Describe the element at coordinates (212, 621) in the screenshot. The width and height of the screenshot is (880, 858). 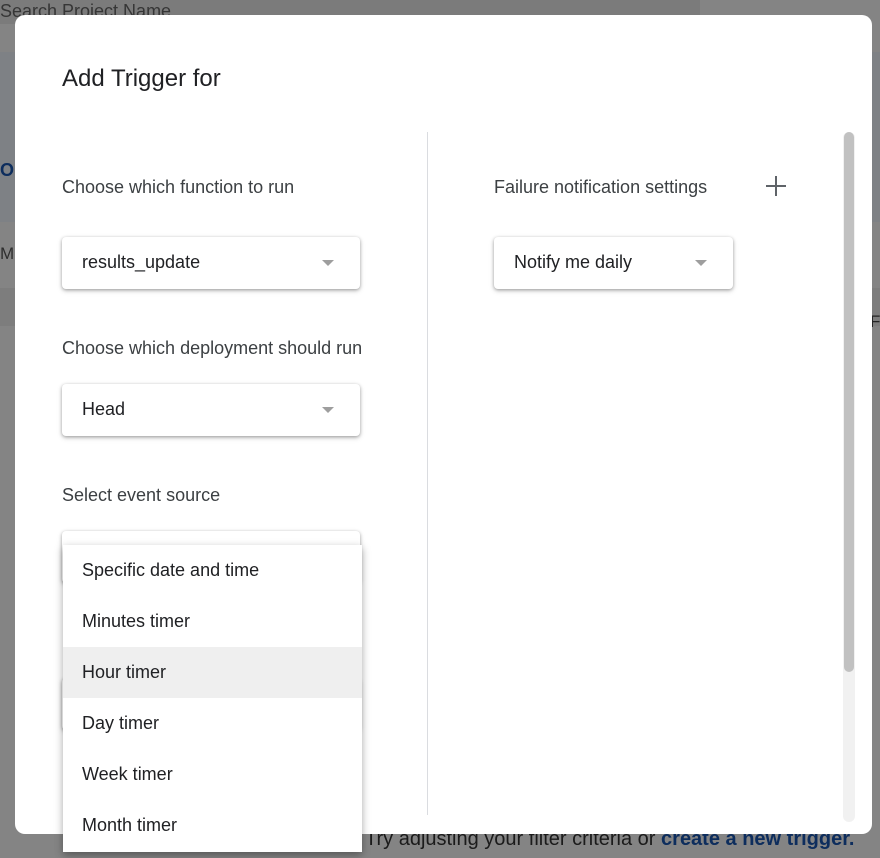
I see `menu-item-minutes-timer: Minutes timer` at that location.